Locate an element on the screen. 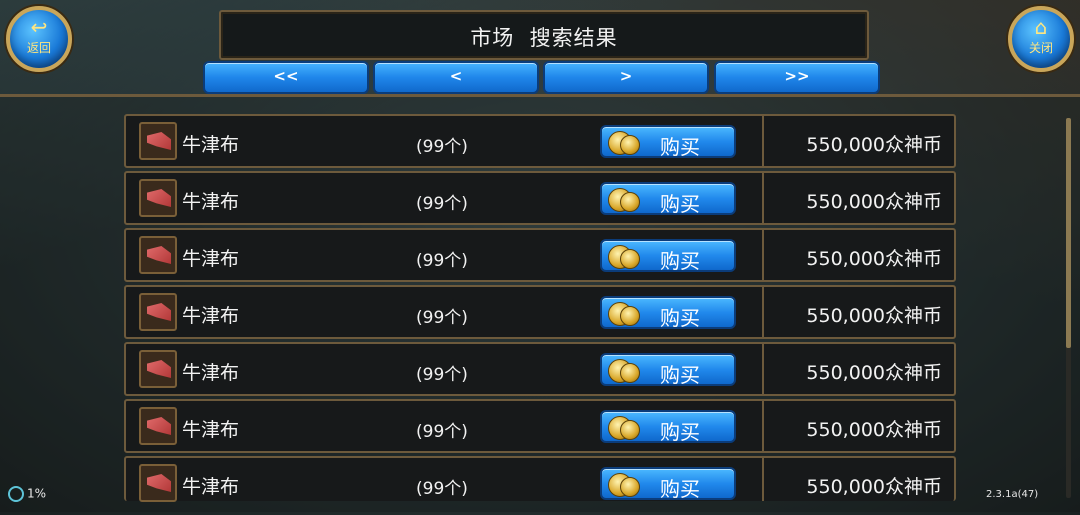 The width and height of the screenshot is (1080, 515). loading-status: 1% is located at coordinates (27, 494).